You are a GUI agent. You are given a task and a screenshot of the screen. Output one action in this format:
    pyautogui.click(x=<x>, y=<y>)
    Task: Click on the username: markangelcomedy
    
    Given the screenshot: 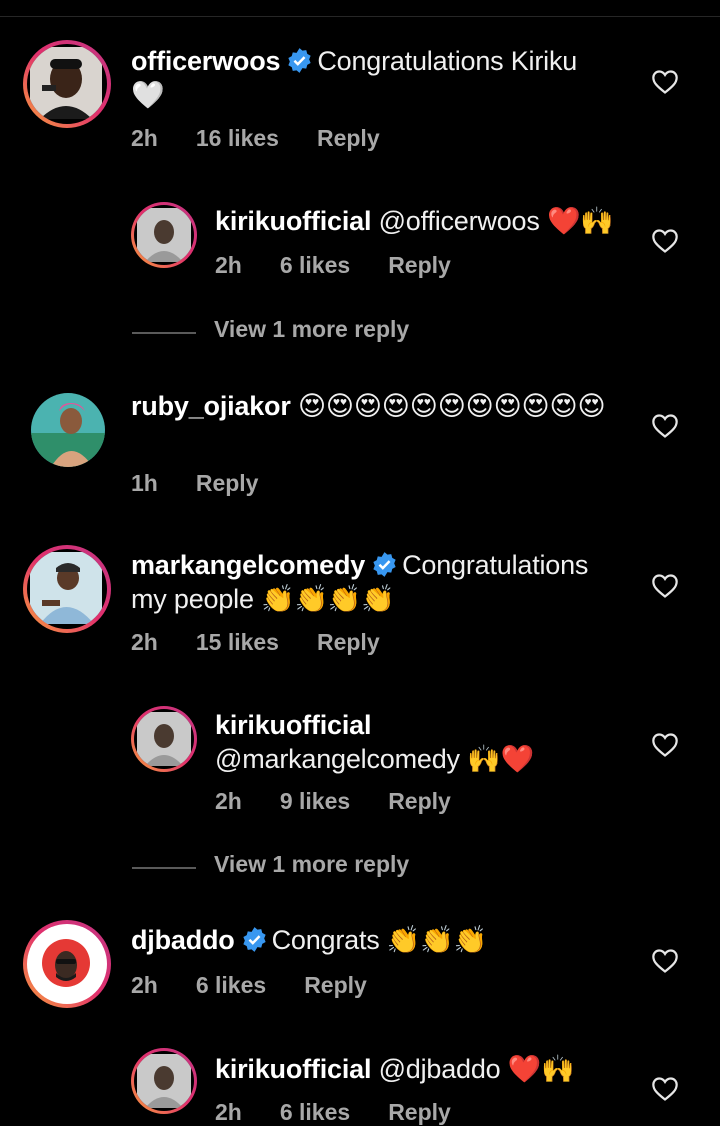 What is the action you would take?
    pyautogui.click(x=248, y=565)
    